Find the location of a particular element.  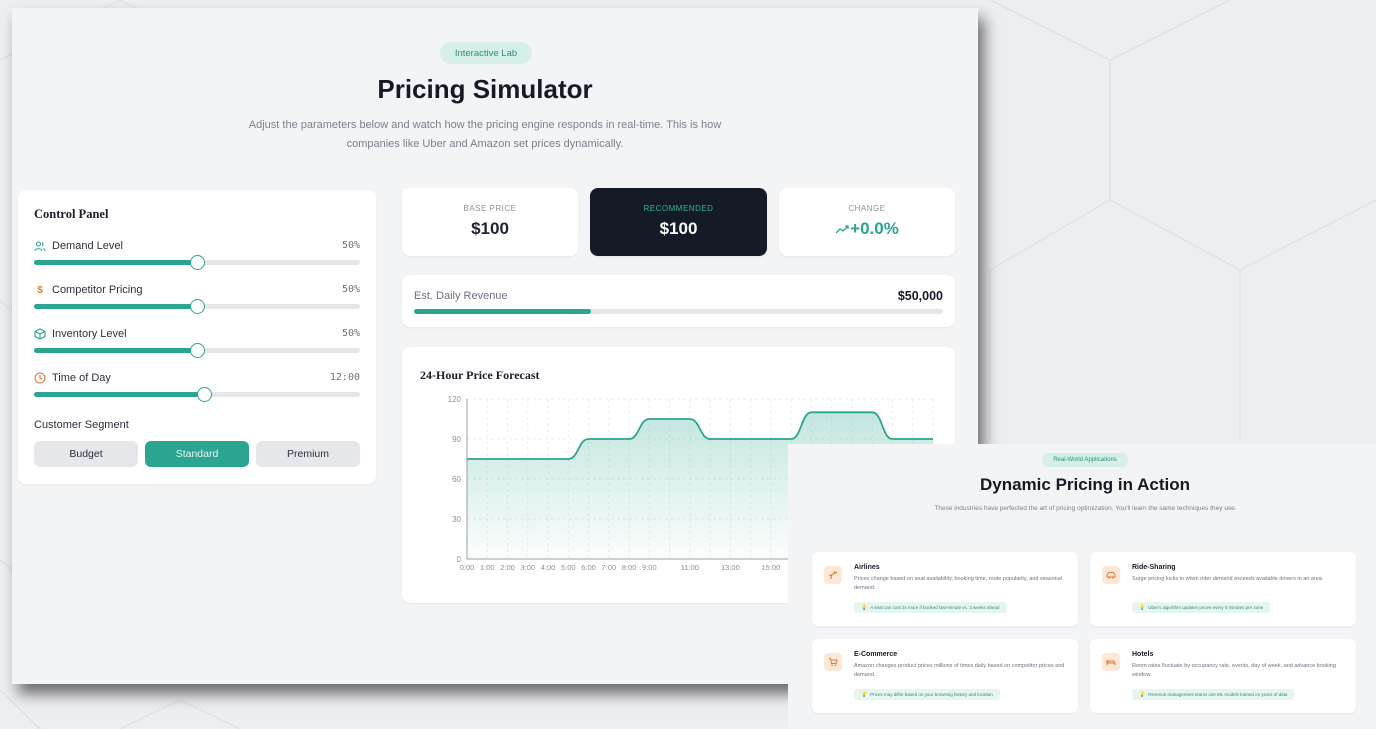

bed-icon is located at coordinates (1111, 662).